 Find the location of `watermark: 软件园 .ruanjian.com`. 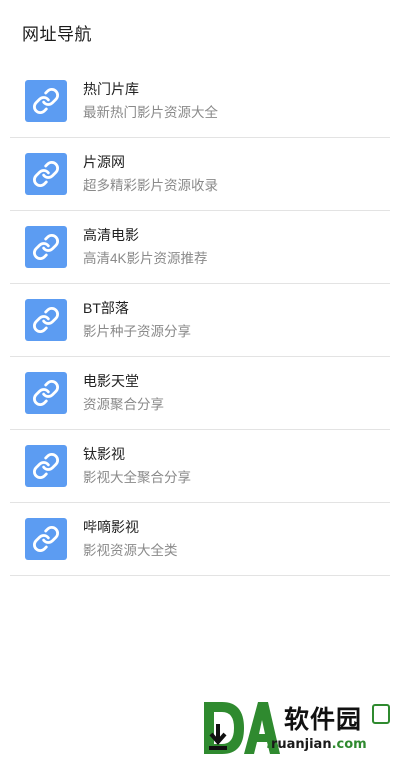

watermark: 软件园 .ruanjian.com is located at coordinates (297, 729).